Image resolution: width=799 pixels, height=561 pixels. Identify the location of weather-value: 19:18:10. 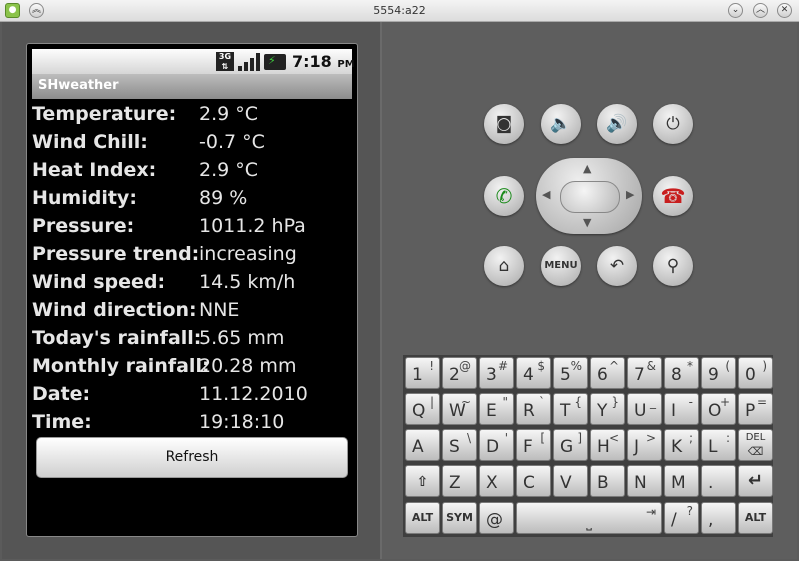
(242, 422).